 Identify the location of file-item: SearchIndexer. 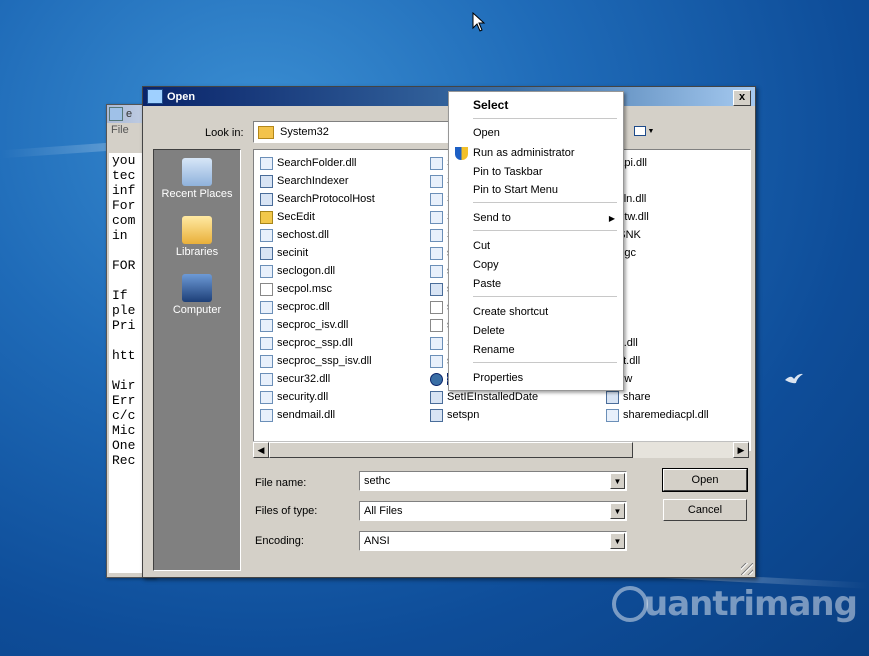
(317, 181).